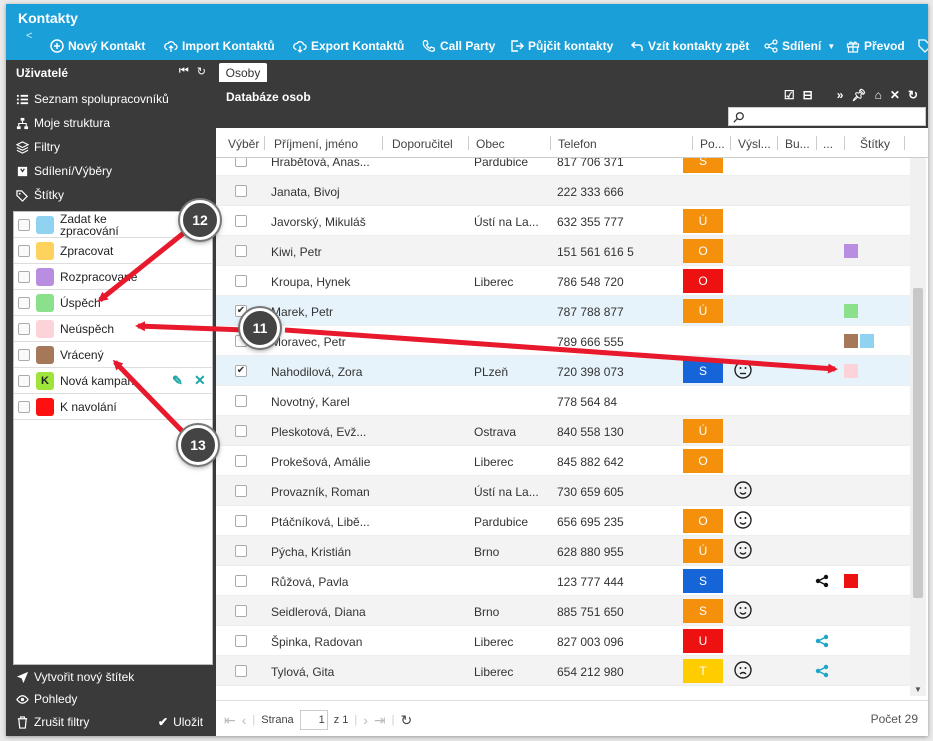  What do you see at coordinates (113, 303) in the screenshot?
I see `tag-item: Úspěch` at bounding box center [113, 303].